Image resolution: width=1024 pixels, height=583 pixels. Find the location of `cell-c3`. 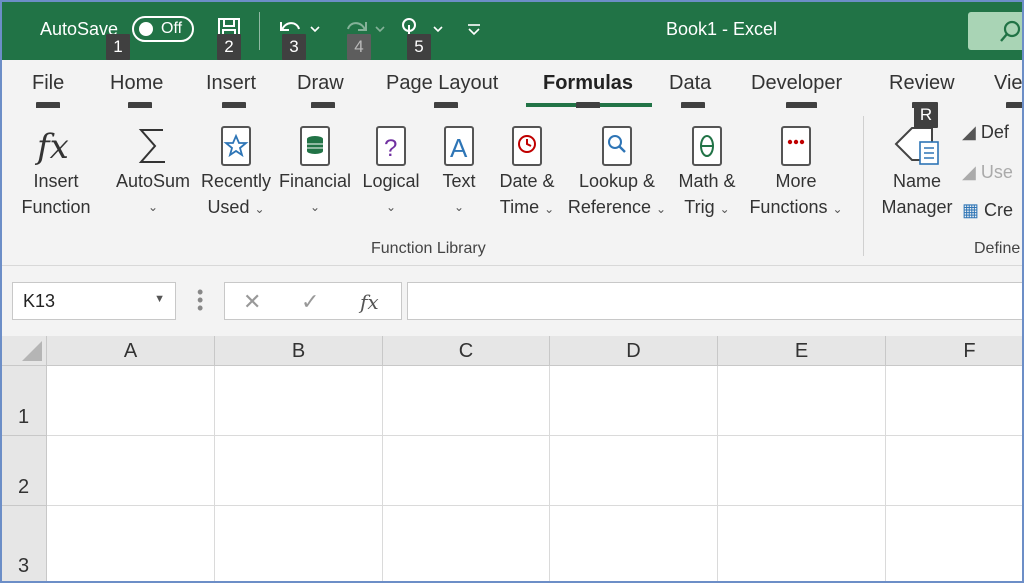

cell-c3 is located at coordinates (466, 543).